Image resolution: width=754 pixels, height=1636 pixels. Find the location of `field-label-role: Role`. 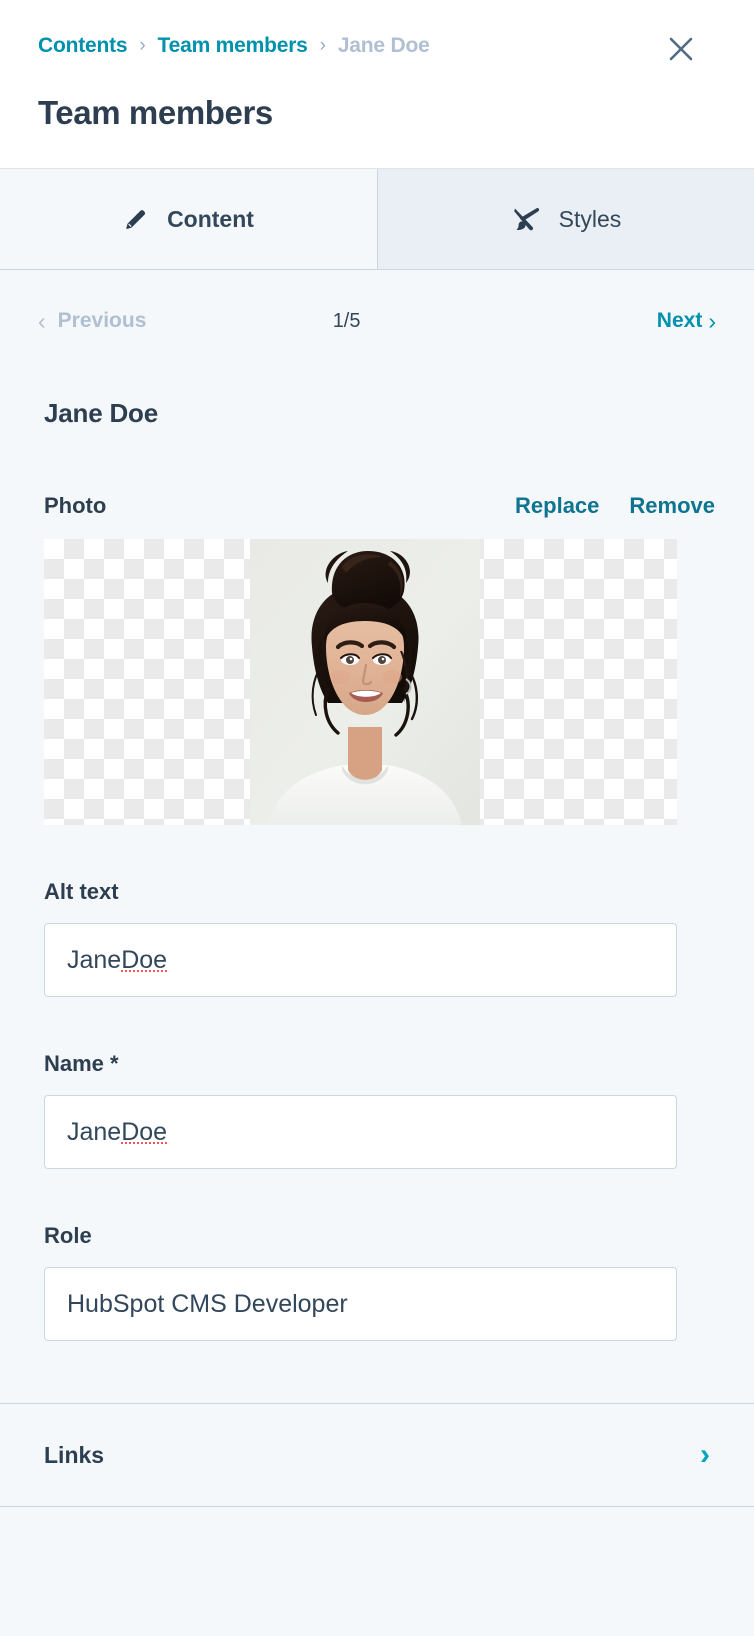

field-label-role: Role is located at coordinates (68, 1235).